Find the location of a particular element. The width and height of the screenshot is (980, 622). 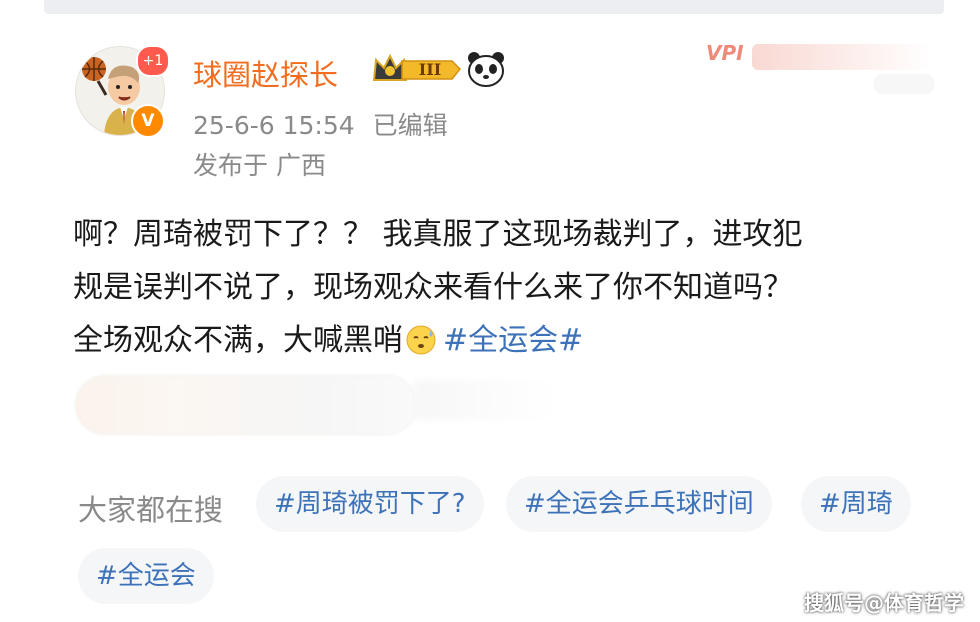

post-text-line-last: 全场观众不满，大喊黑哨 #全运会# is located at coordinates (493, 340).